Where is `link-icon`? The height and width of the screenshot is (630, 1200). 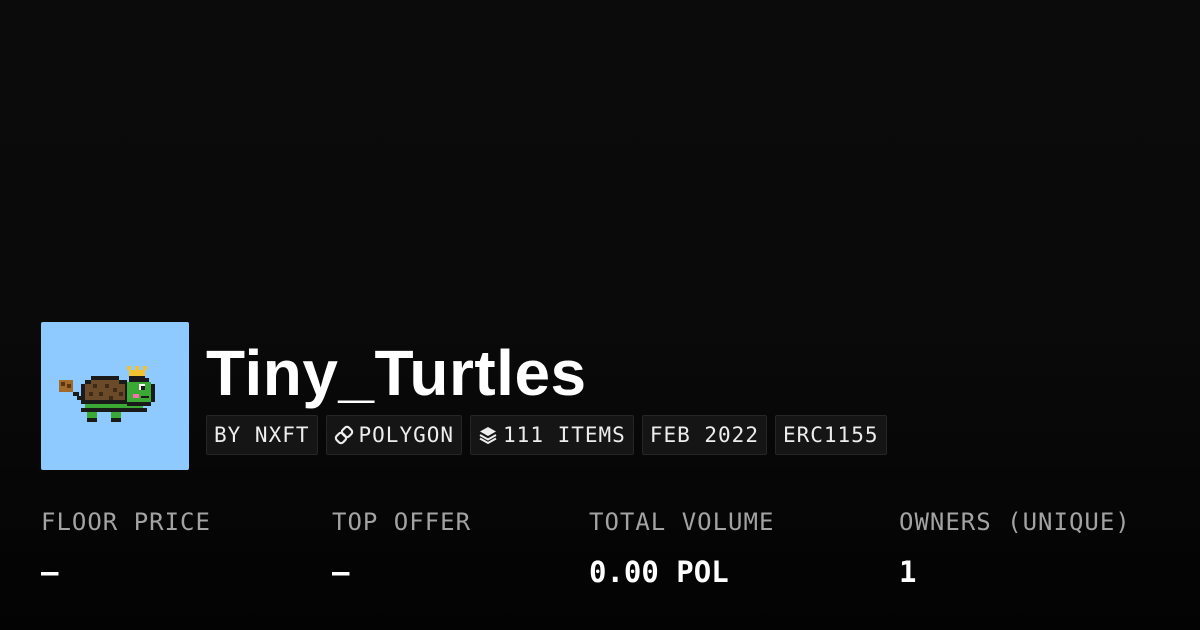
link-icon is located at coordinates (343, 435).